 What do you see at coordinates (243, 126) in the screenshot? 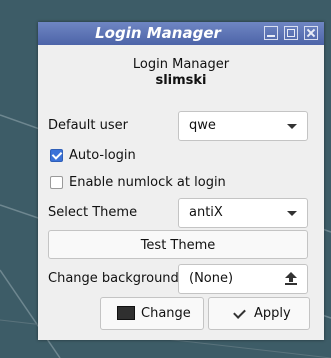
I see `default-user-select: qwe` at bounding box center [243, 126].